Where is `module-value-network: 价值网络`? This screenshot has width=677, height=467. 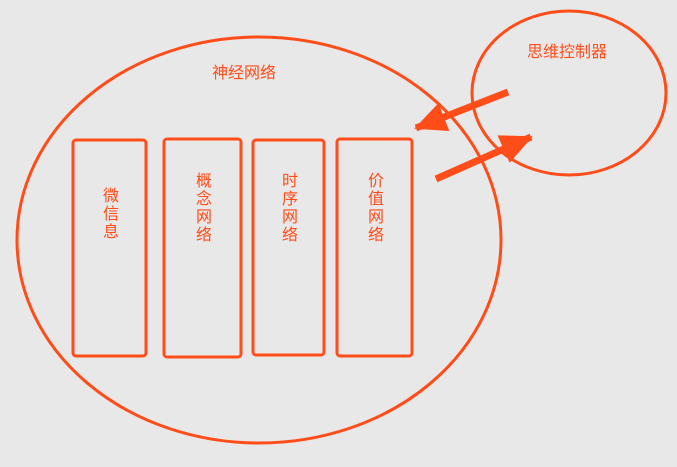
module-value-network: 价值网络 is located at coordinates (374, 247).